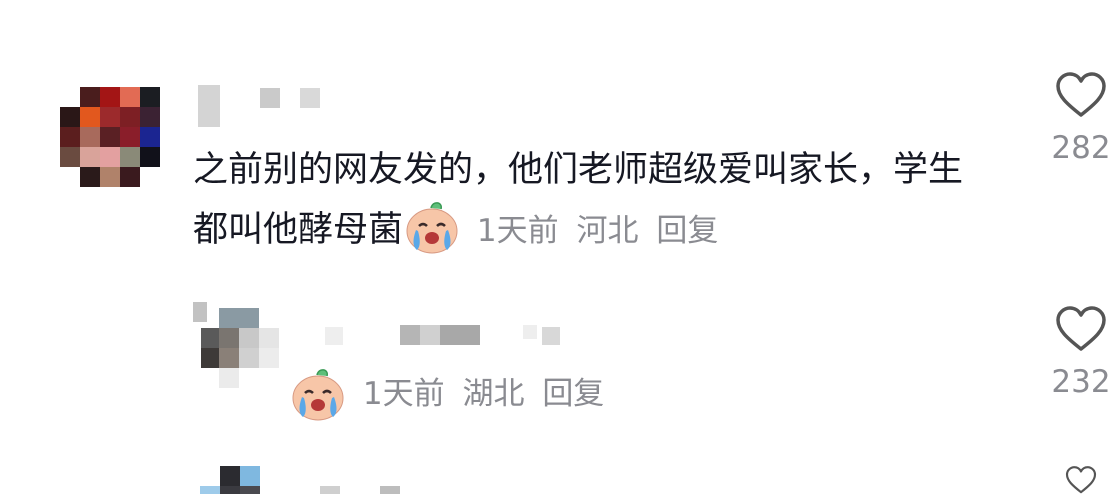 This screenshot has width=1114, height=494. What do you see at coordinates (446, 394) in the screenshot?
I see `reply-meta-row: 1天前 湖北 回复` at bounding box center [446, 394].